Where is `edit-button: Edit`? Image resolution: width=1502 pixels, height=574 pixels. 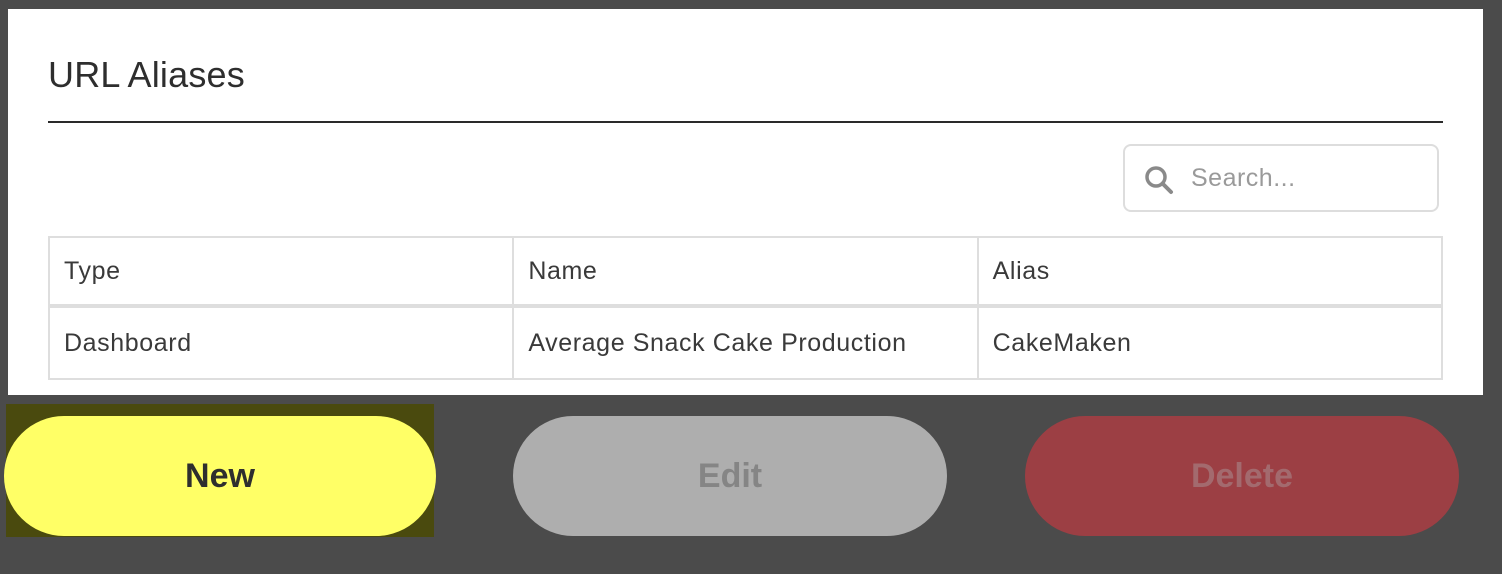 edit-button: Edit is located at coordinates (730, 476).